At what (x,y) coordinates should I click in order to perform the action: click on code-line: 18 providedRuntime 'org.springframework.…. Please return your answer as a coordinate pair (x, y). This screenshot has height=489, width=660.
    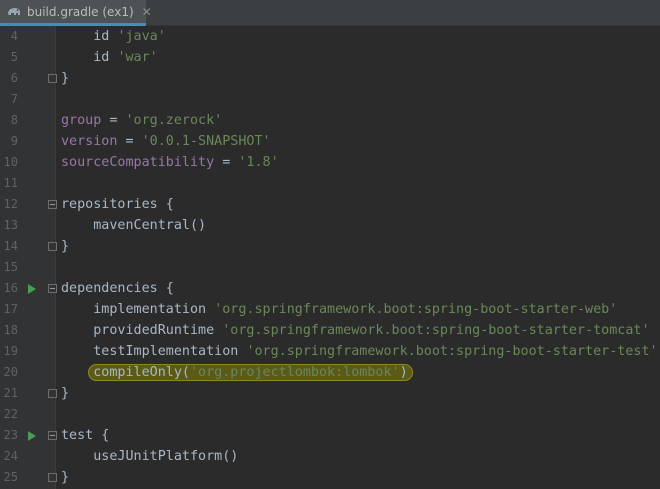
    Looking at the image, I should click on (330, 330).